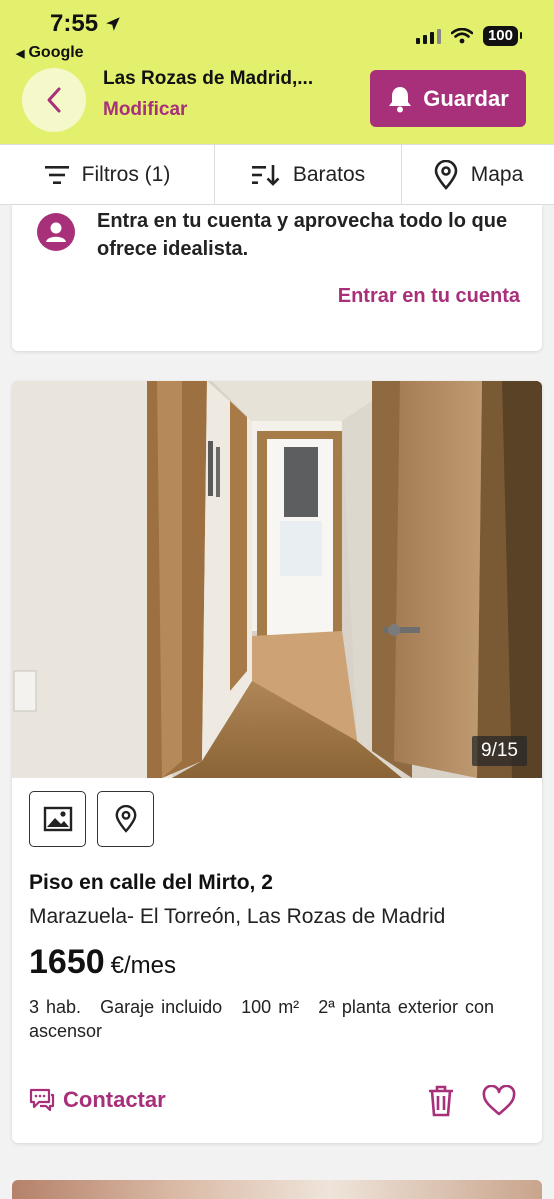 Image resolution: width=554 pixels, height=1199 pixels. I want to click on discard-button, so click(441, 1103).